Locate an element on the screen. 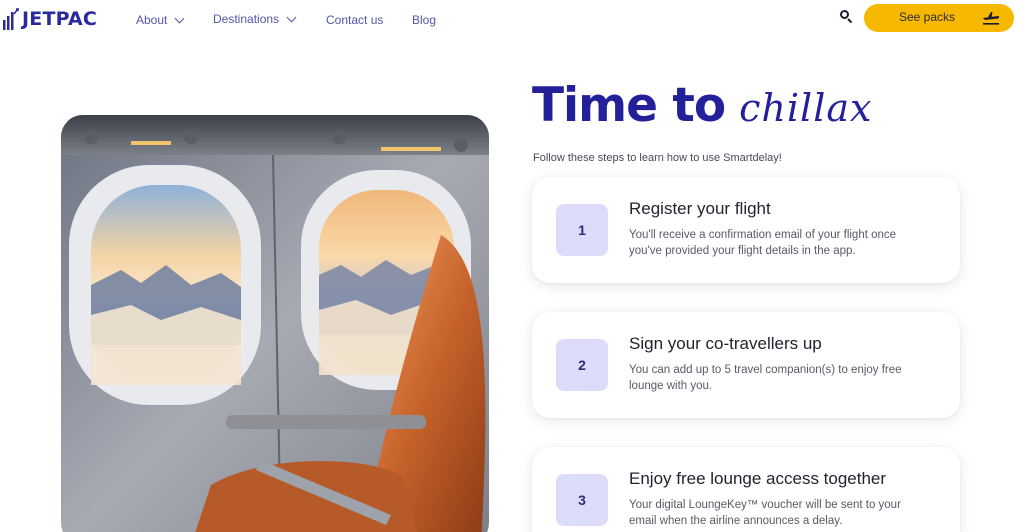  step-number-badge: 3 is located at coordinates (582, 500).